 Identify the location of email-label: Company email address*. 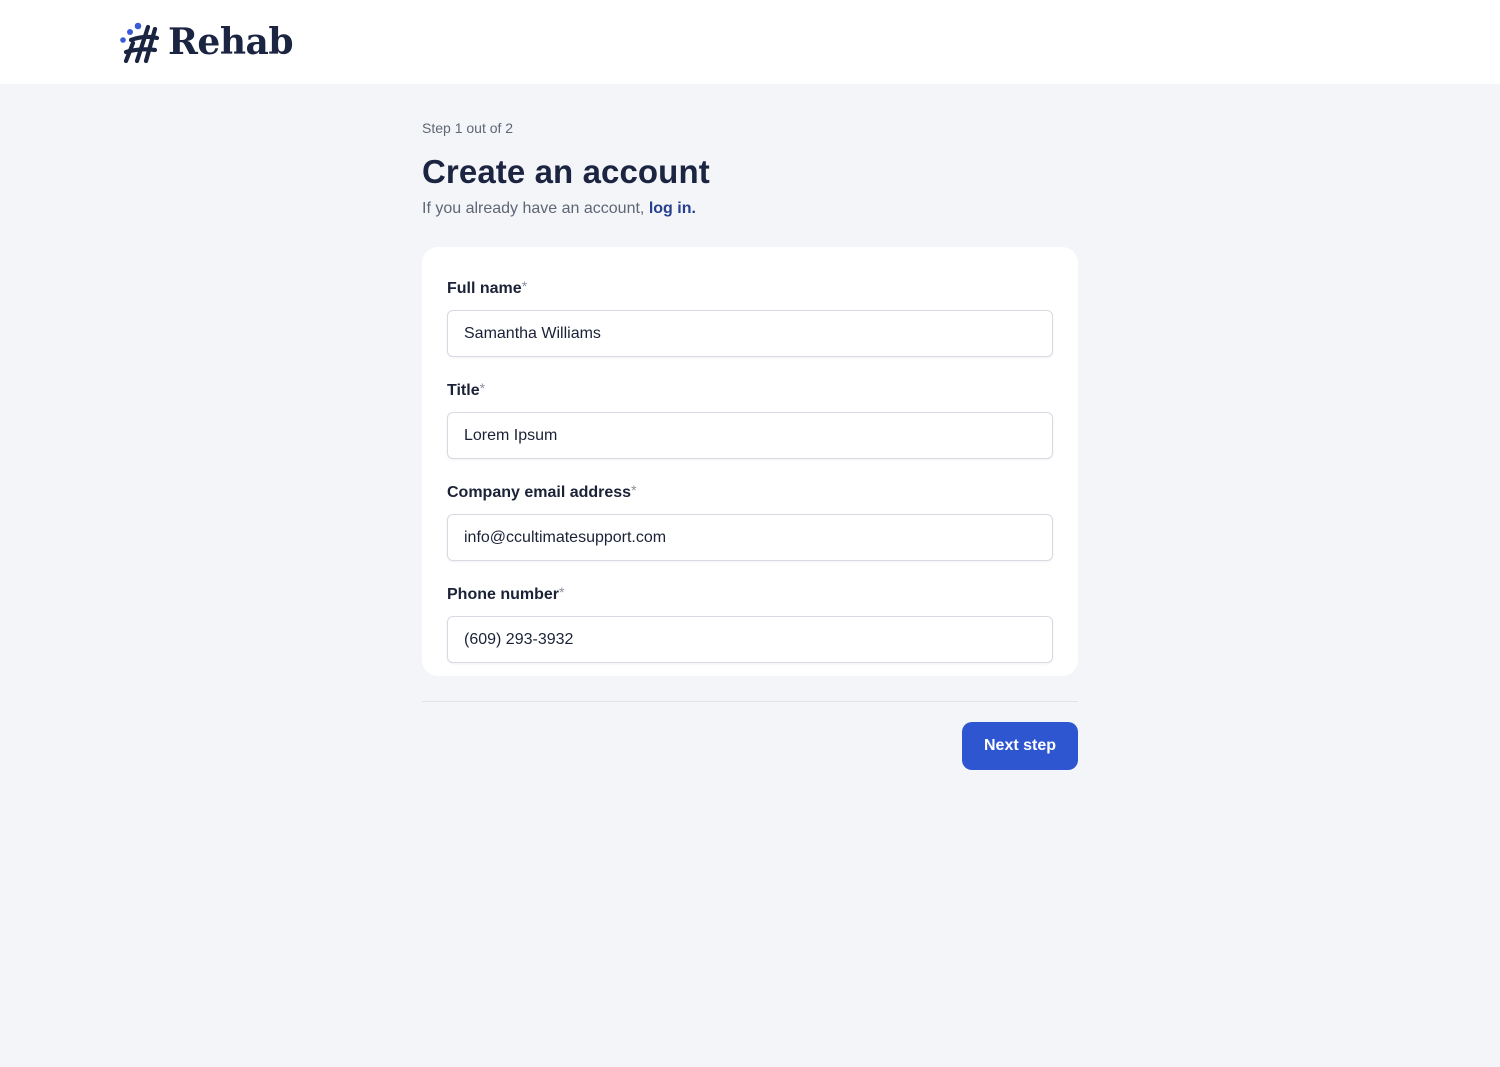
(750, 491).